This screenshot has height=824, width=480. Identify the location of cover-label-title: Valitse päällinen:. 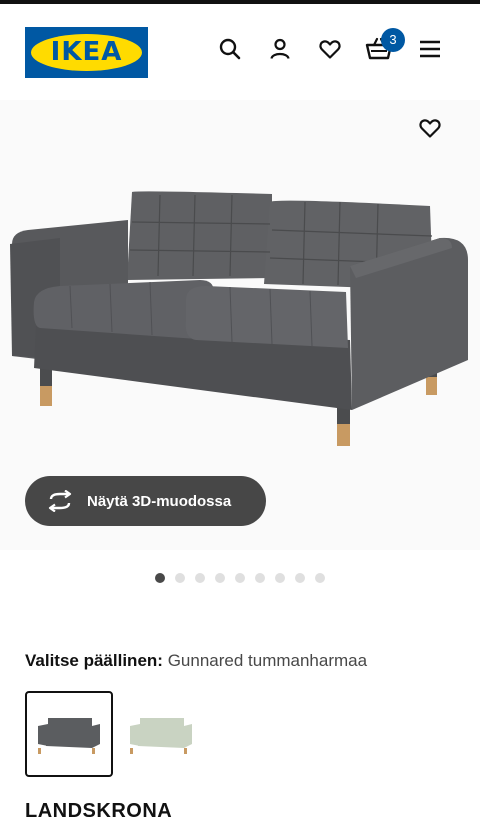
(94, 660).